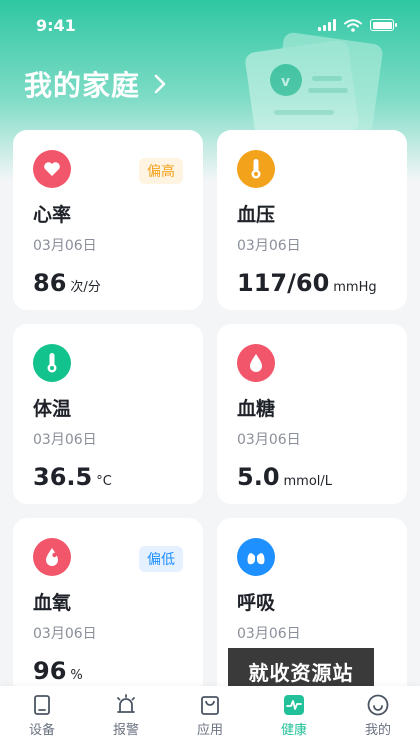 The width and height of the screenshot is (420, 746). I want to click on tab-label: 健康, so click(293, 730).